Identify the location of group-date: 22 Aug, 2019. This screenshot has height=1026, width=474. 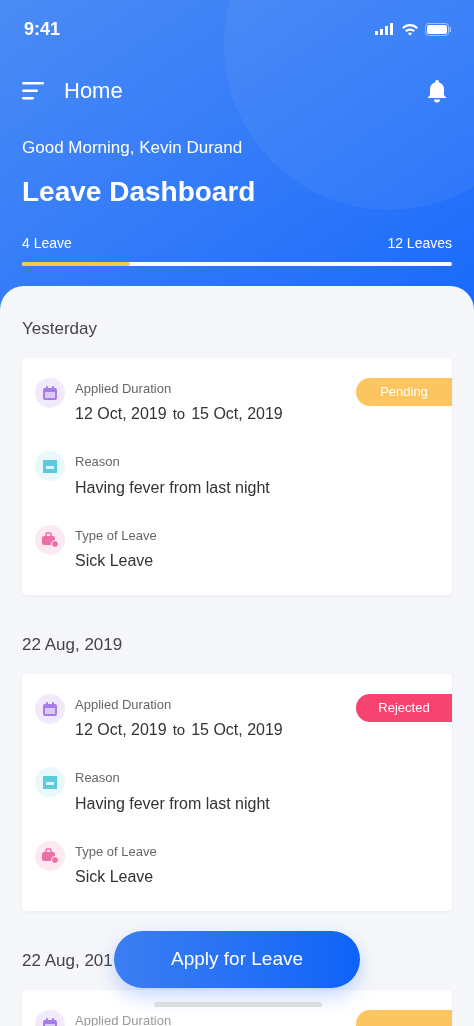
(72, 645).